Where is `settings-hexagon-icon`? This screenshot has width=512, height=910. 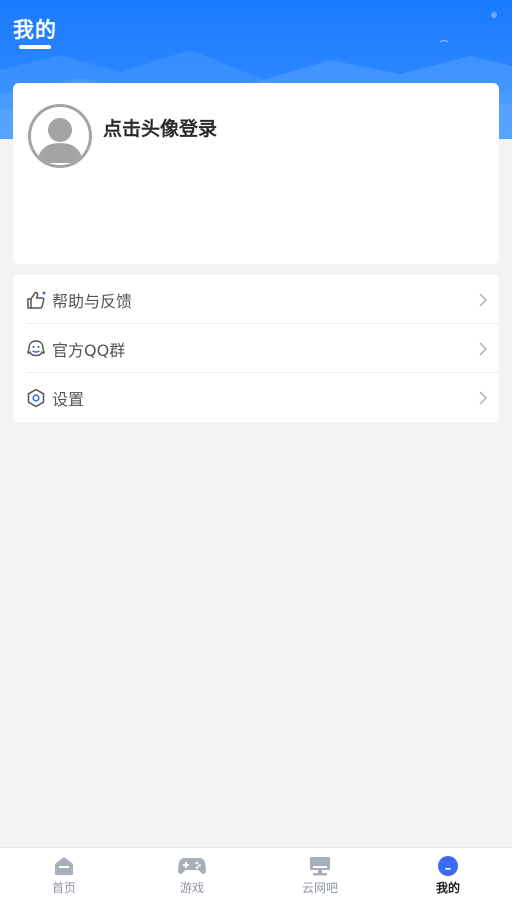
settings-hexagon-icon is located at coordinates (36, 397).